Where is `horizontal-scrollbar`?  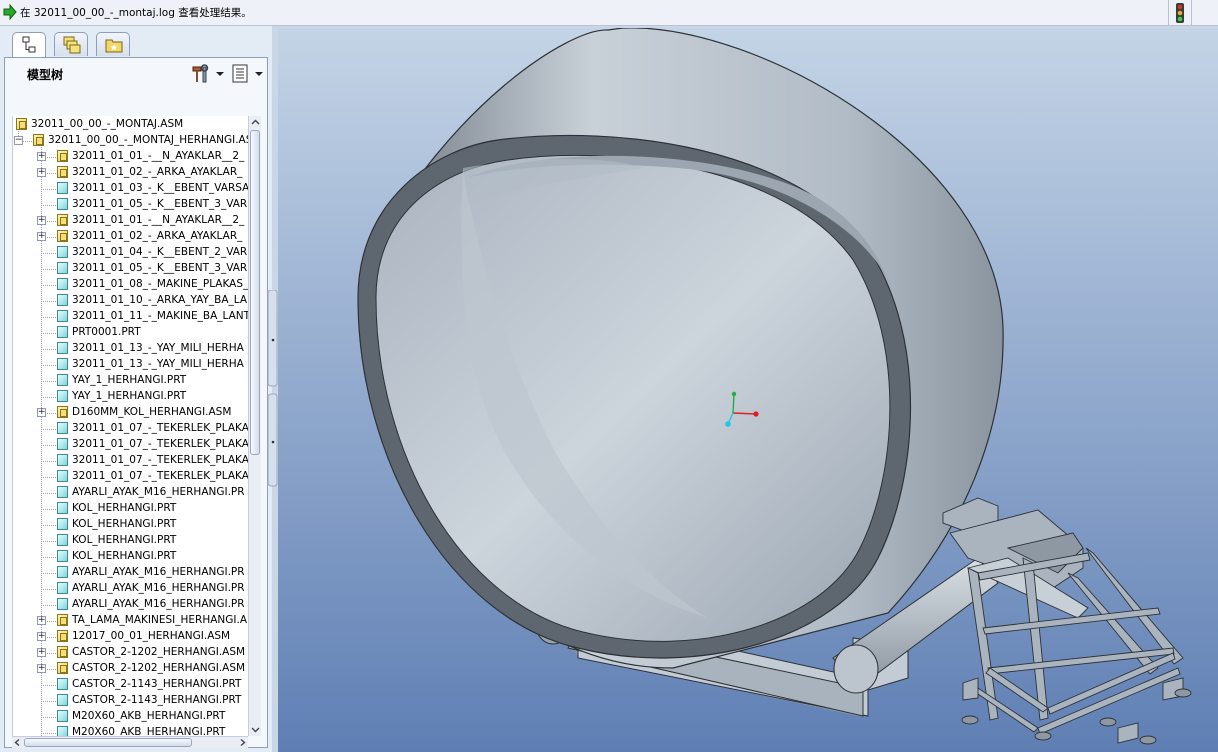
horizontal-scrollbar is located at coordinates (130, 742).